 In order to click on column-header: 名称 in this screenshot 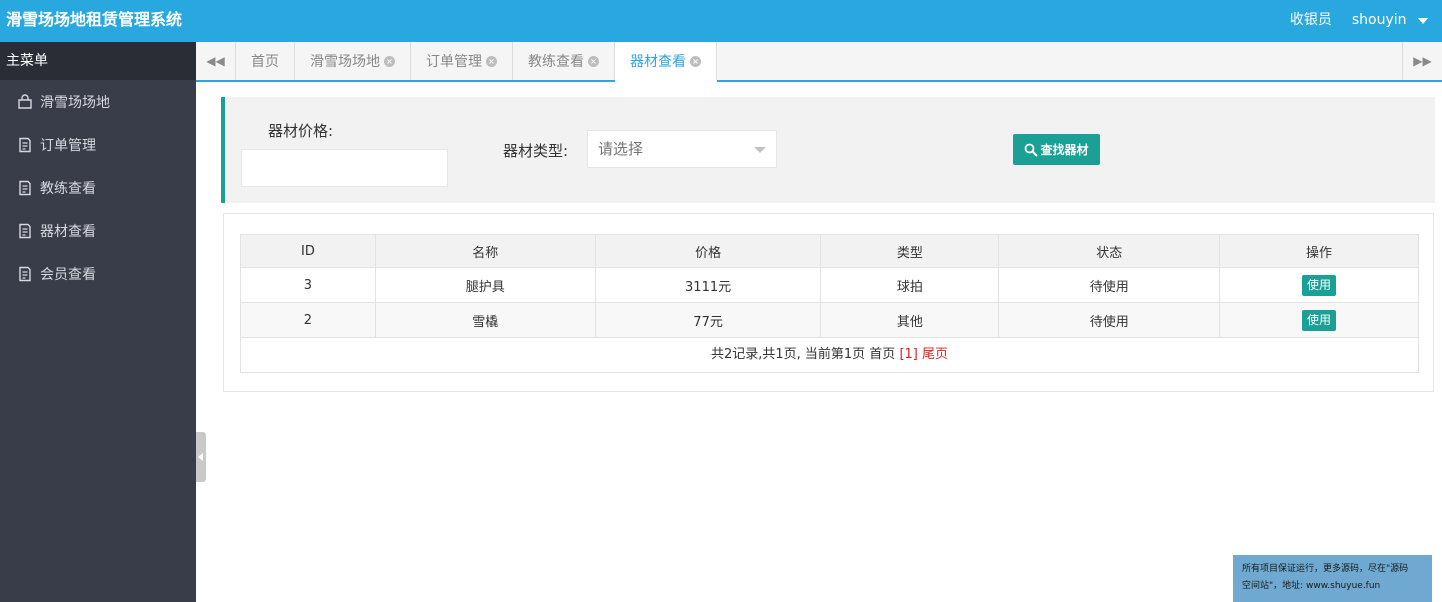, I will do `click(485, 251)`.